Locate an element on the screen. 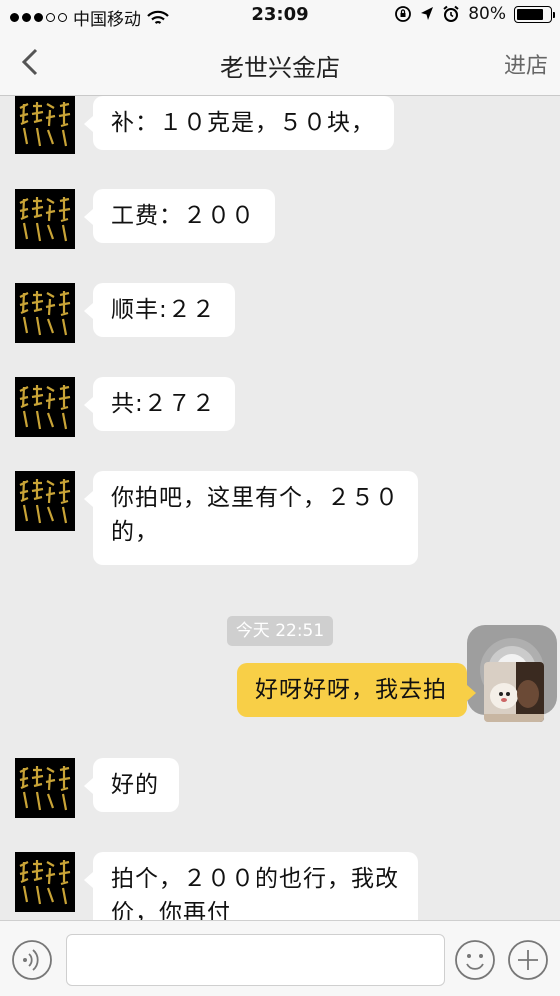 The width and height of the screenshot is (560, 996). message-line: 你拍吧，这里有个，２５０ is located at coordinates (255, 498).